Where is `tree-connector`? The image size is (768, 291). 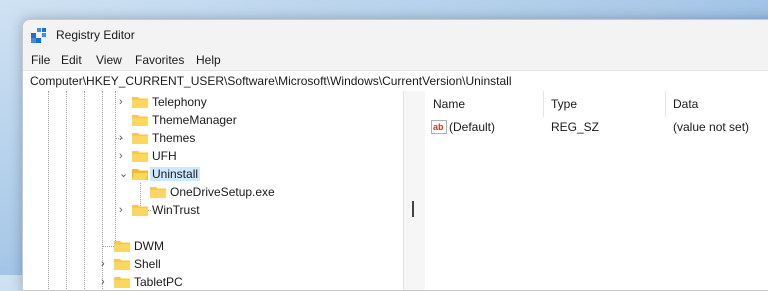 tree-connector is located at coordinates (108, 246).